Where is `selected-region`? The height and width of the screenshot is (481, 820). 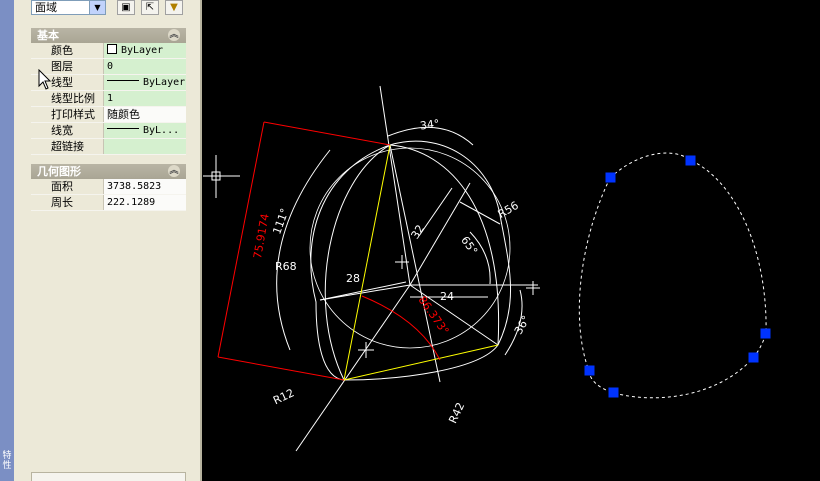
selected-region is located at coordinates (672, 275).